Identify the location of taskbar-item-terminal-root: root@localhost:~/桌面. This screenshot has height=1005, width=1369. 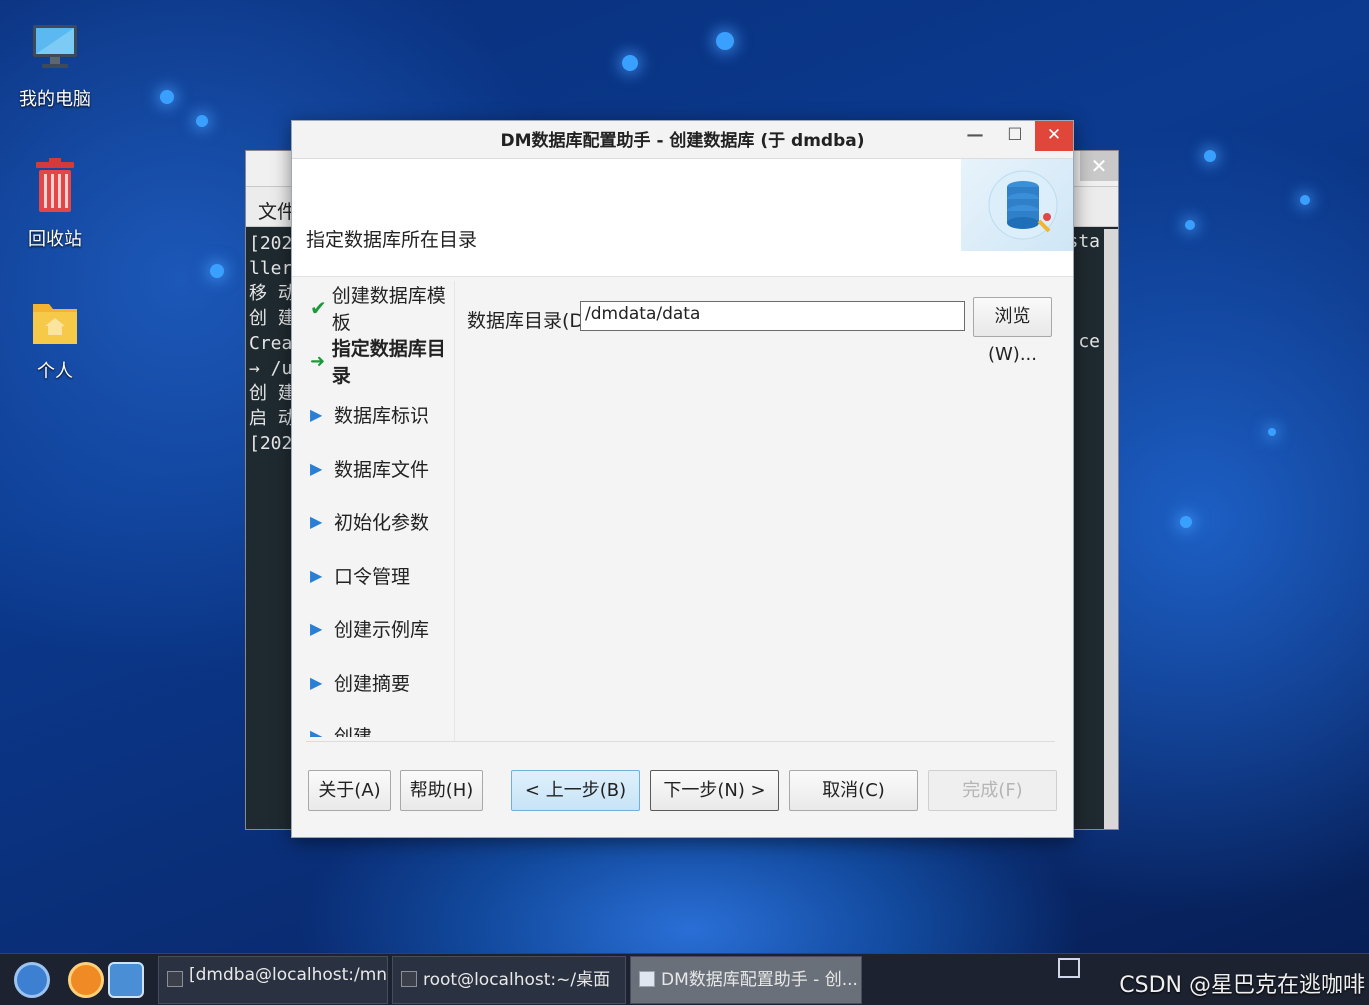
(509, 980).